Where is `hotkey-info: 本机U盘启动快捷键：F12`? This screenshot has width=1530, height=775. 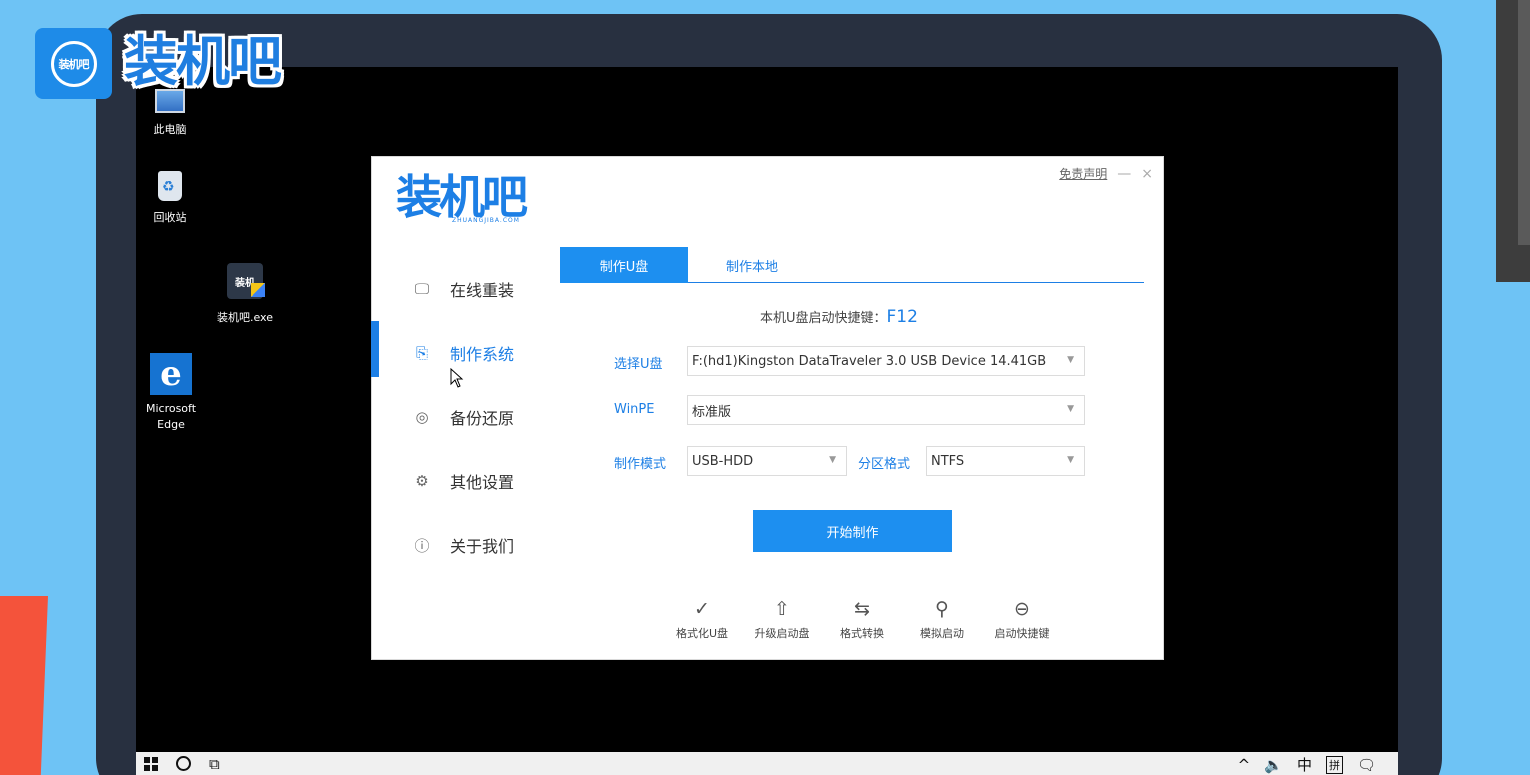 hotkey-info: 本机U盘启动快捷键：F12 is located at coordinates (839, 317).